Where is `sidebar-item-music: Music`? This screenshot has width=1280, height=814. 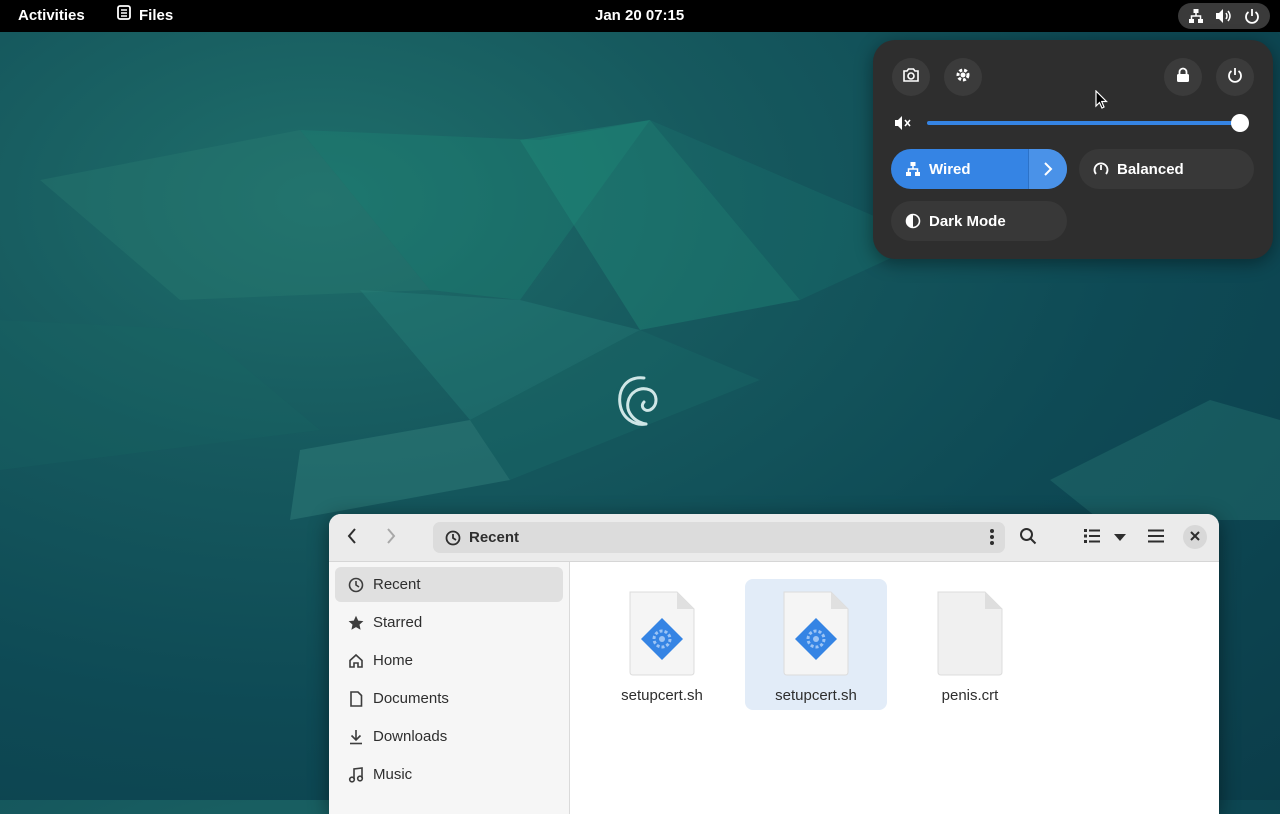 sidebar-item-music: Music is located at coordinates (449, 774).